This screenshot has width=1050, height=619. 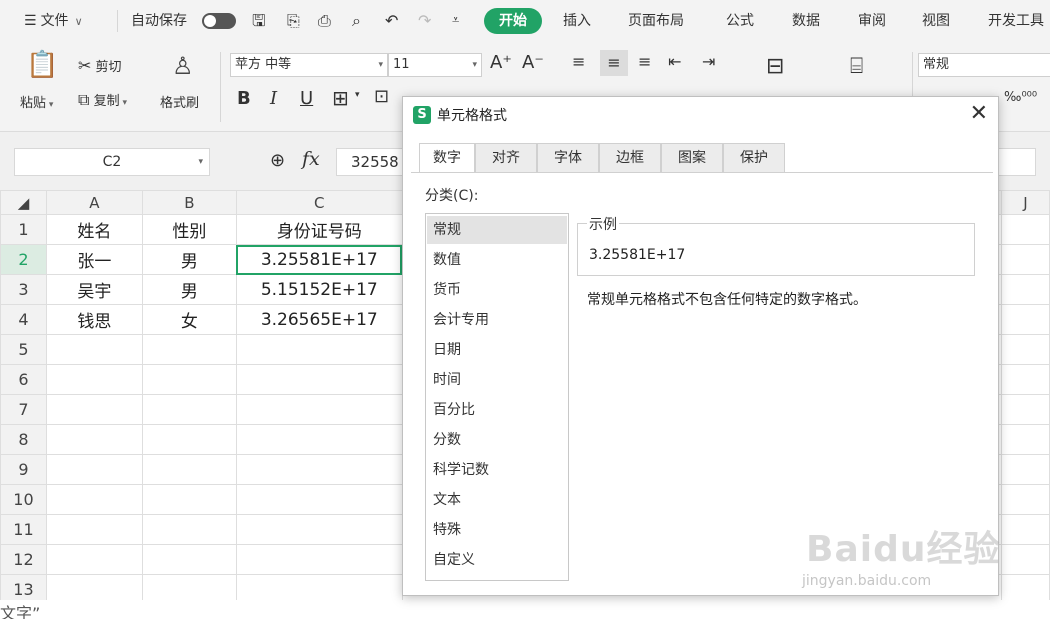 What do you see at coordinates (23, 439) in the screenshot?
I see `row-header: 8` at bounding box center [23, 439].